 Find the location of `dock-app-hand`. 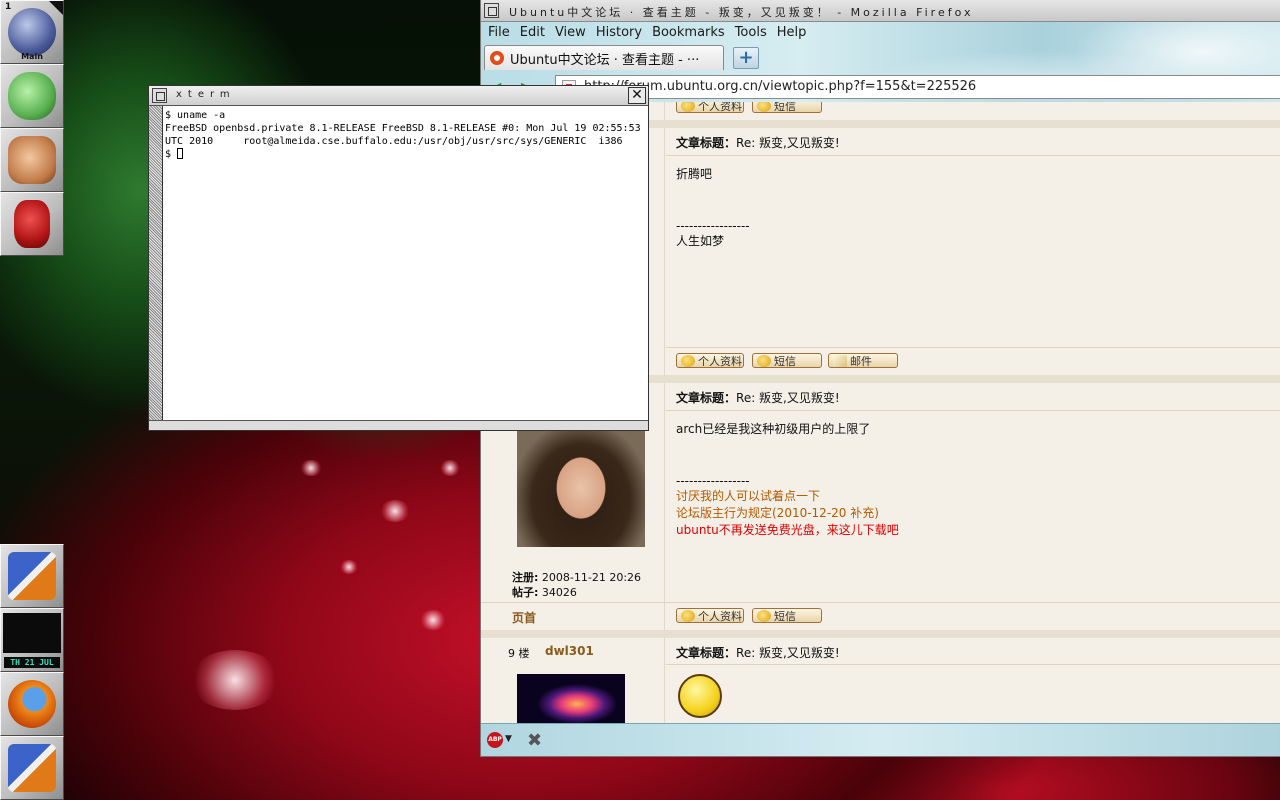

dock-app-hand is located at coordinates (32, 160).